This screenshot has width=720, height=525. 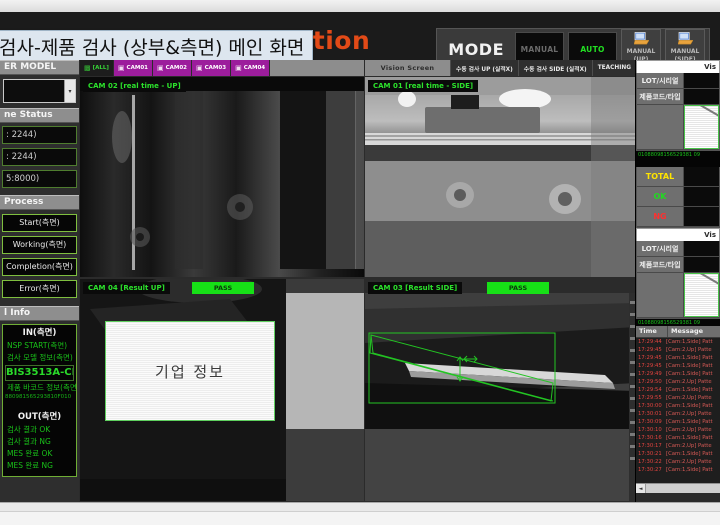 What do you see at coordinates (678, 398) in the screenshot?
I see `log-row: 17:29:55 [Cam:2,Up] Patte` at bounding box center [678, 398].